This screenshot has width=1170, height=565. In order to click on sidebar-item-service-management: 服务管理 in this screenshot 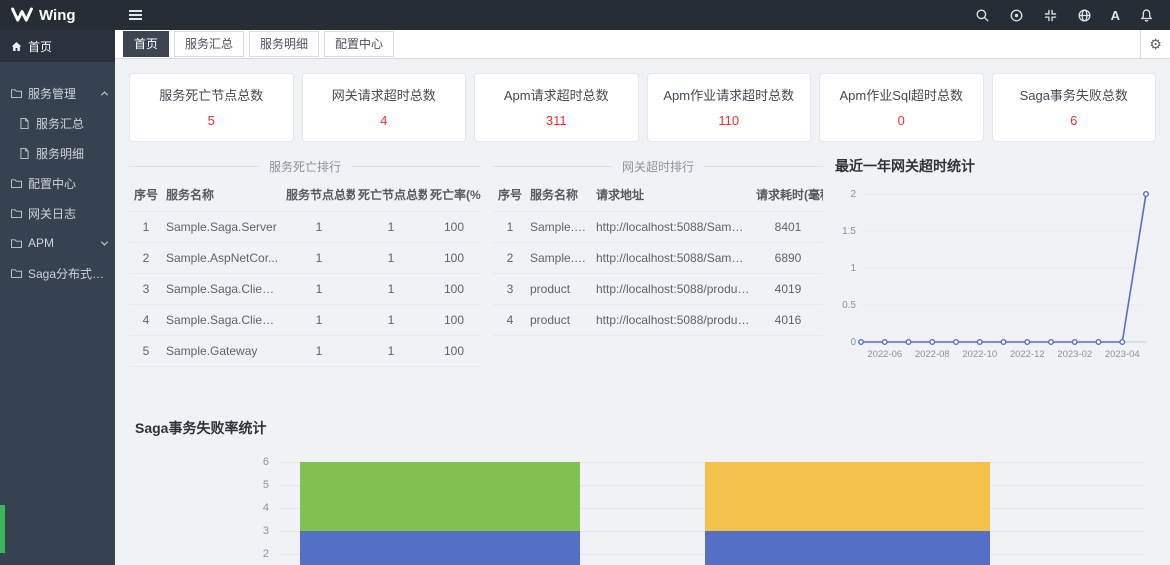, I will do `click(57, 93)`.